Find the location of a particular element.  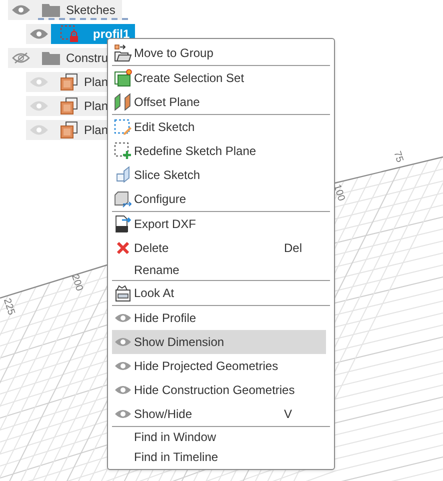

redefine-plane-icon is located at coordinates (123, 151).